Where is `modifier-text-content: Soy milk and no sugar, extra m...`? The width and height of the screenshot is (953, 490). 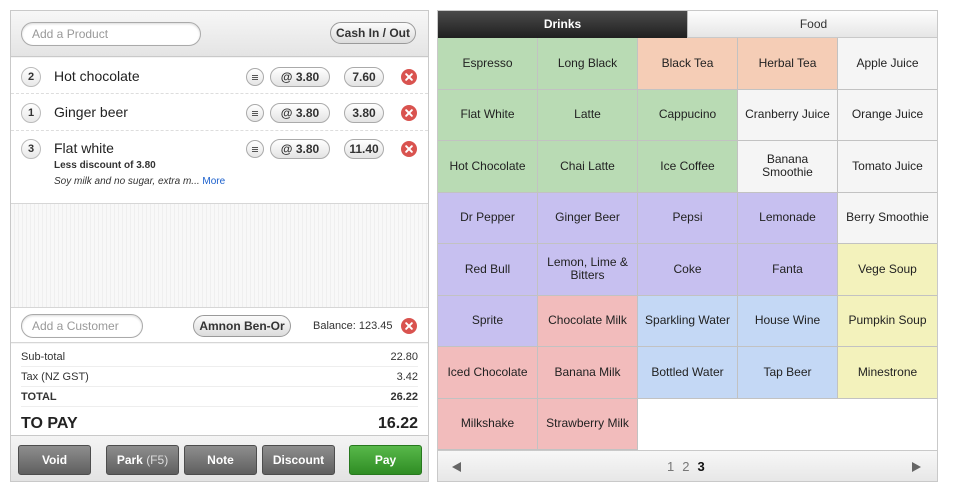
modifier-text-content: Soy milk and no sugar, extra m... is located at coordinates (127, 181).